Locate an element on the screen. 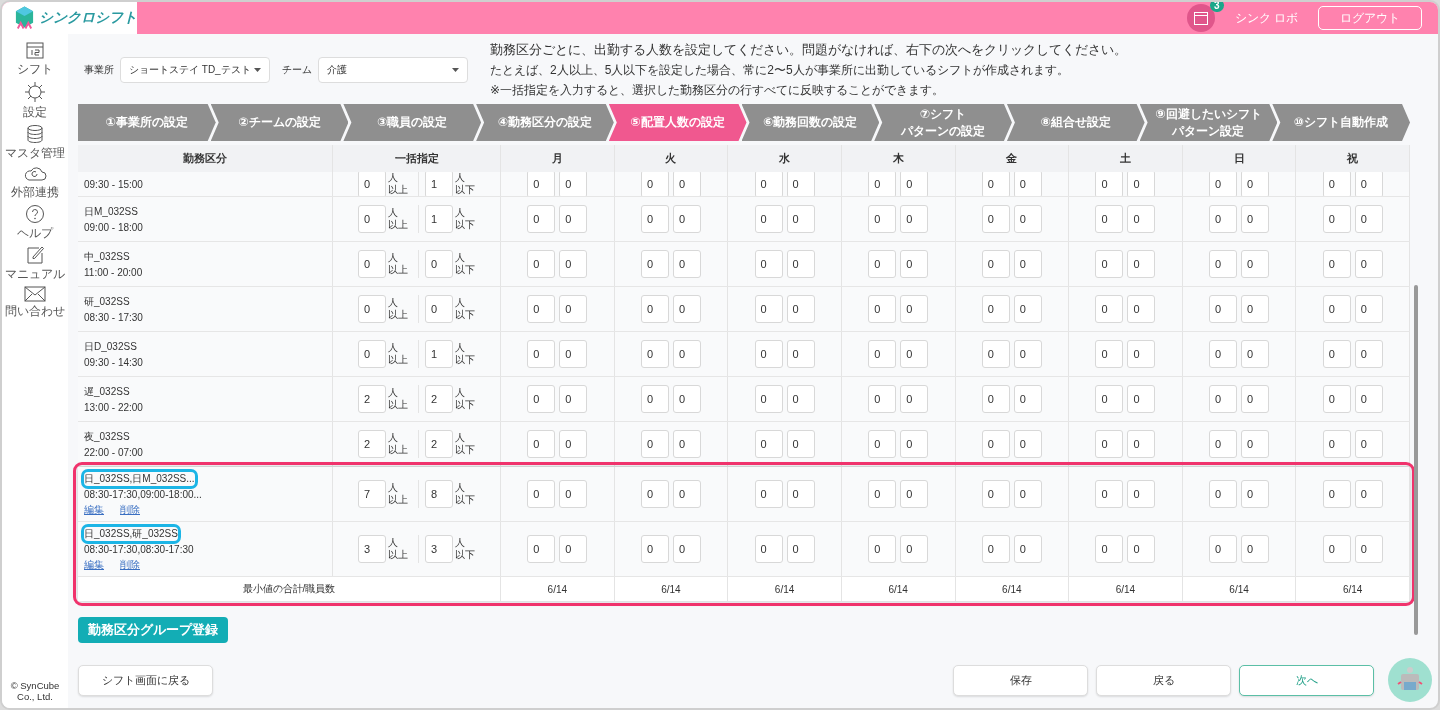  maximum-input: 2 is located at coordinates (439, 399).